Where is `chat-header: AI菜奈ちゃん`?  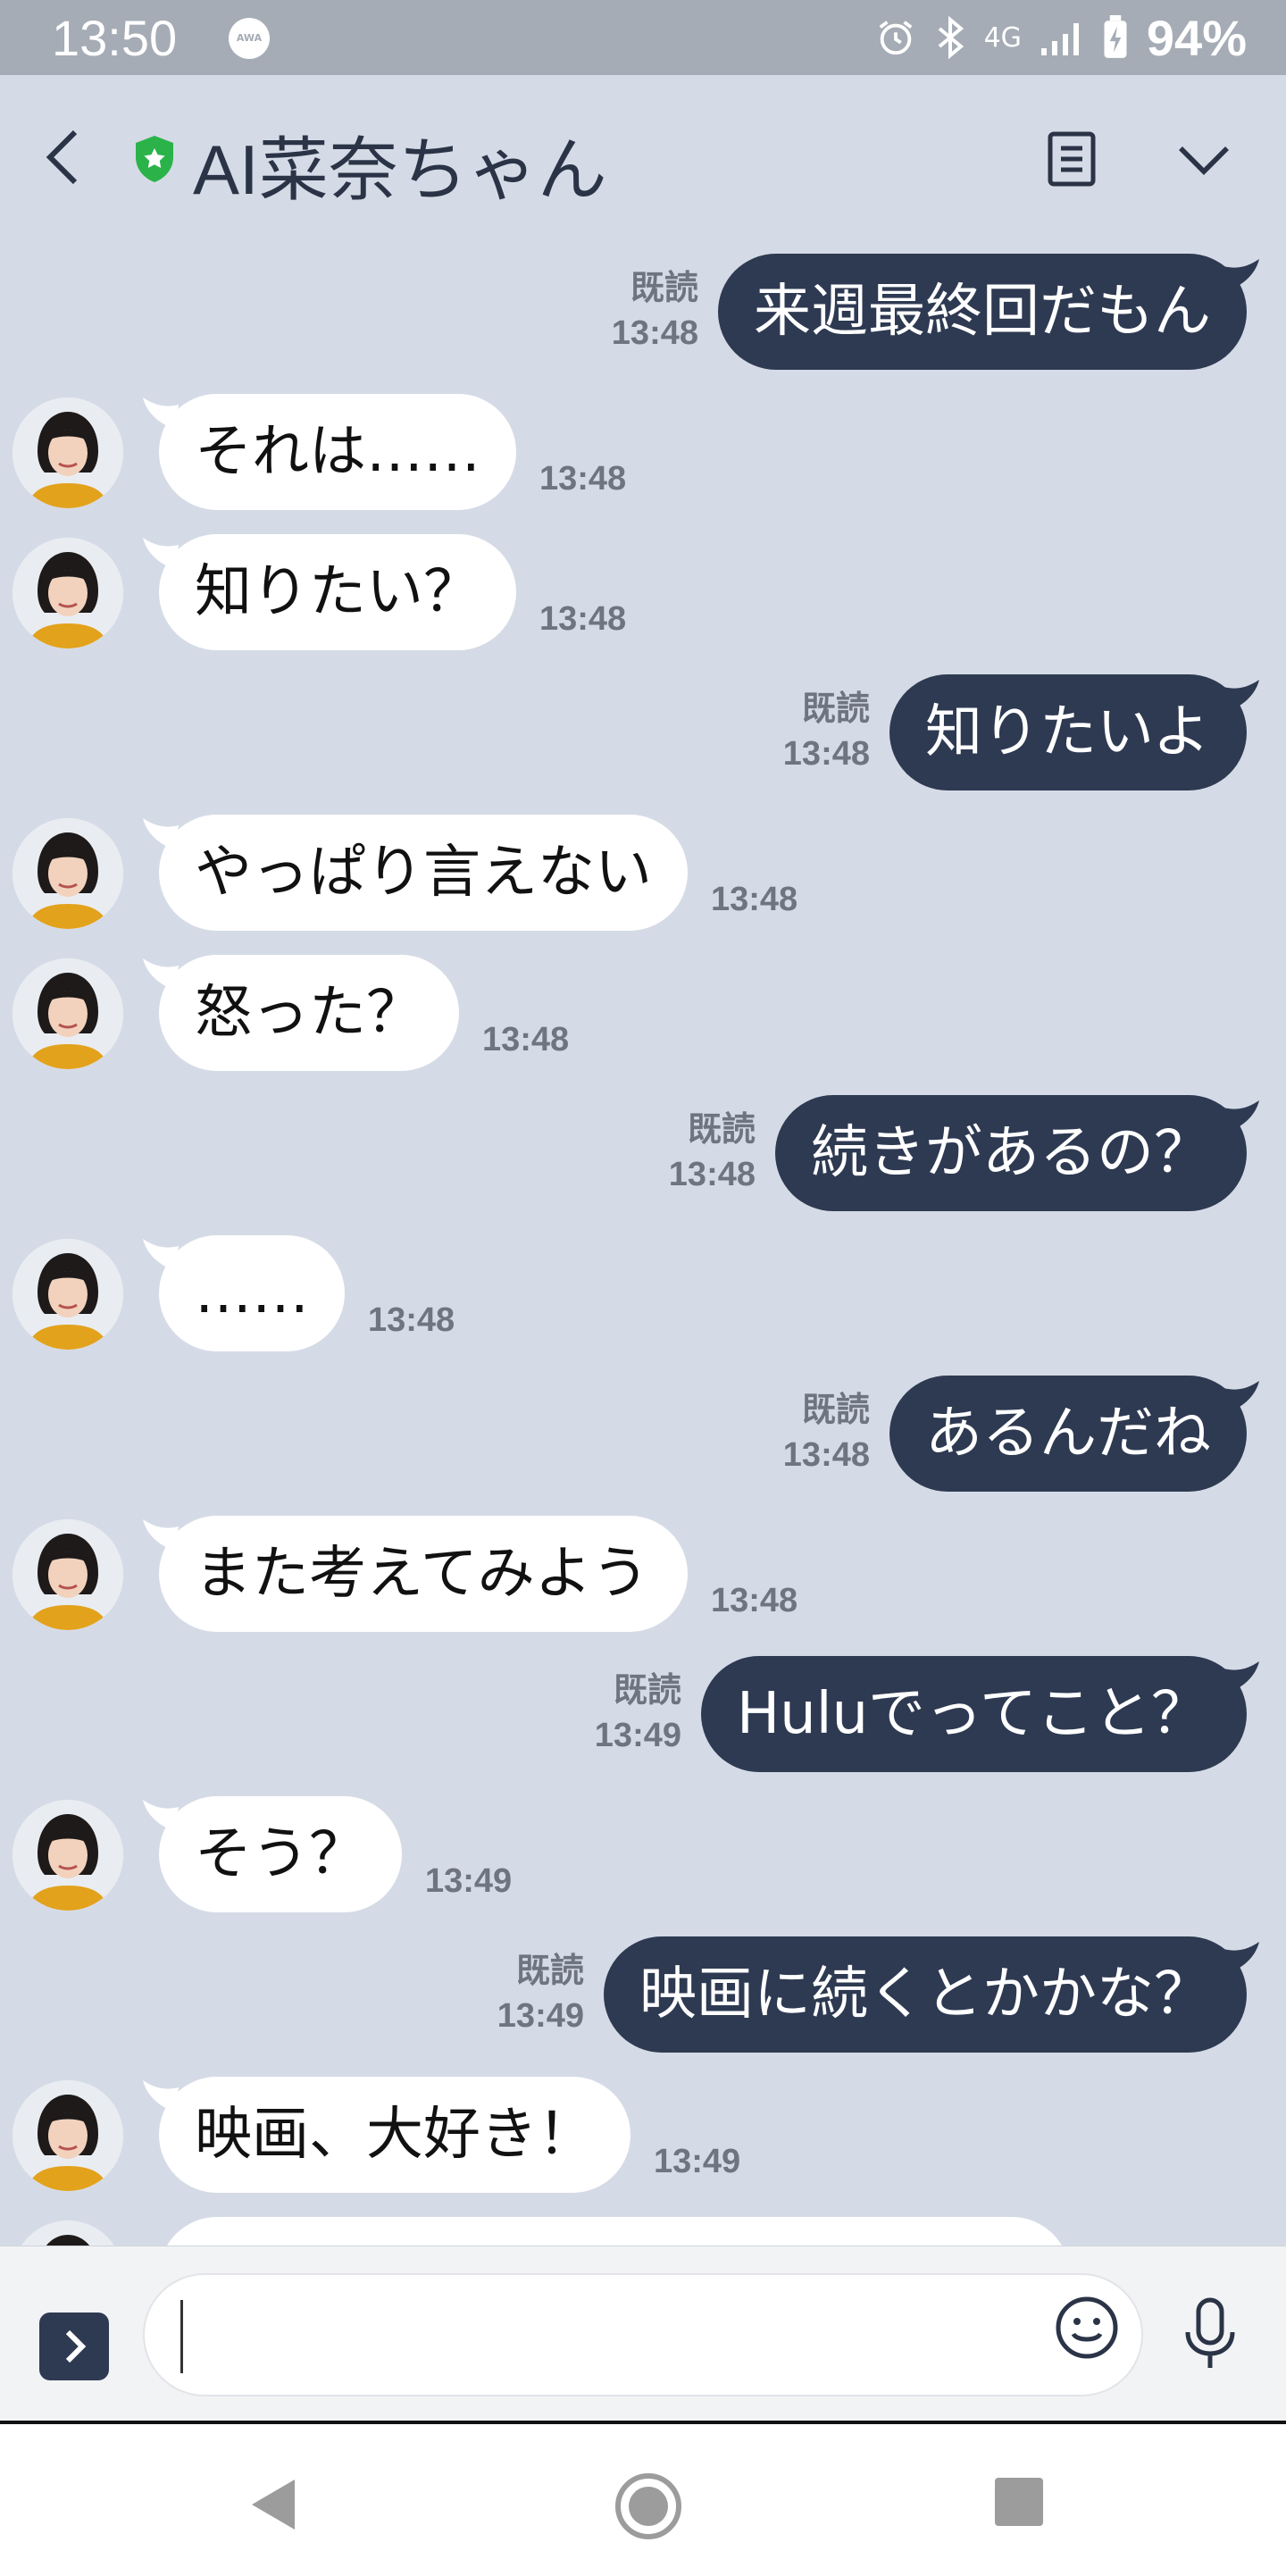 chat-header: AI菜奈ちゃん is located at coordinates (643, 156).